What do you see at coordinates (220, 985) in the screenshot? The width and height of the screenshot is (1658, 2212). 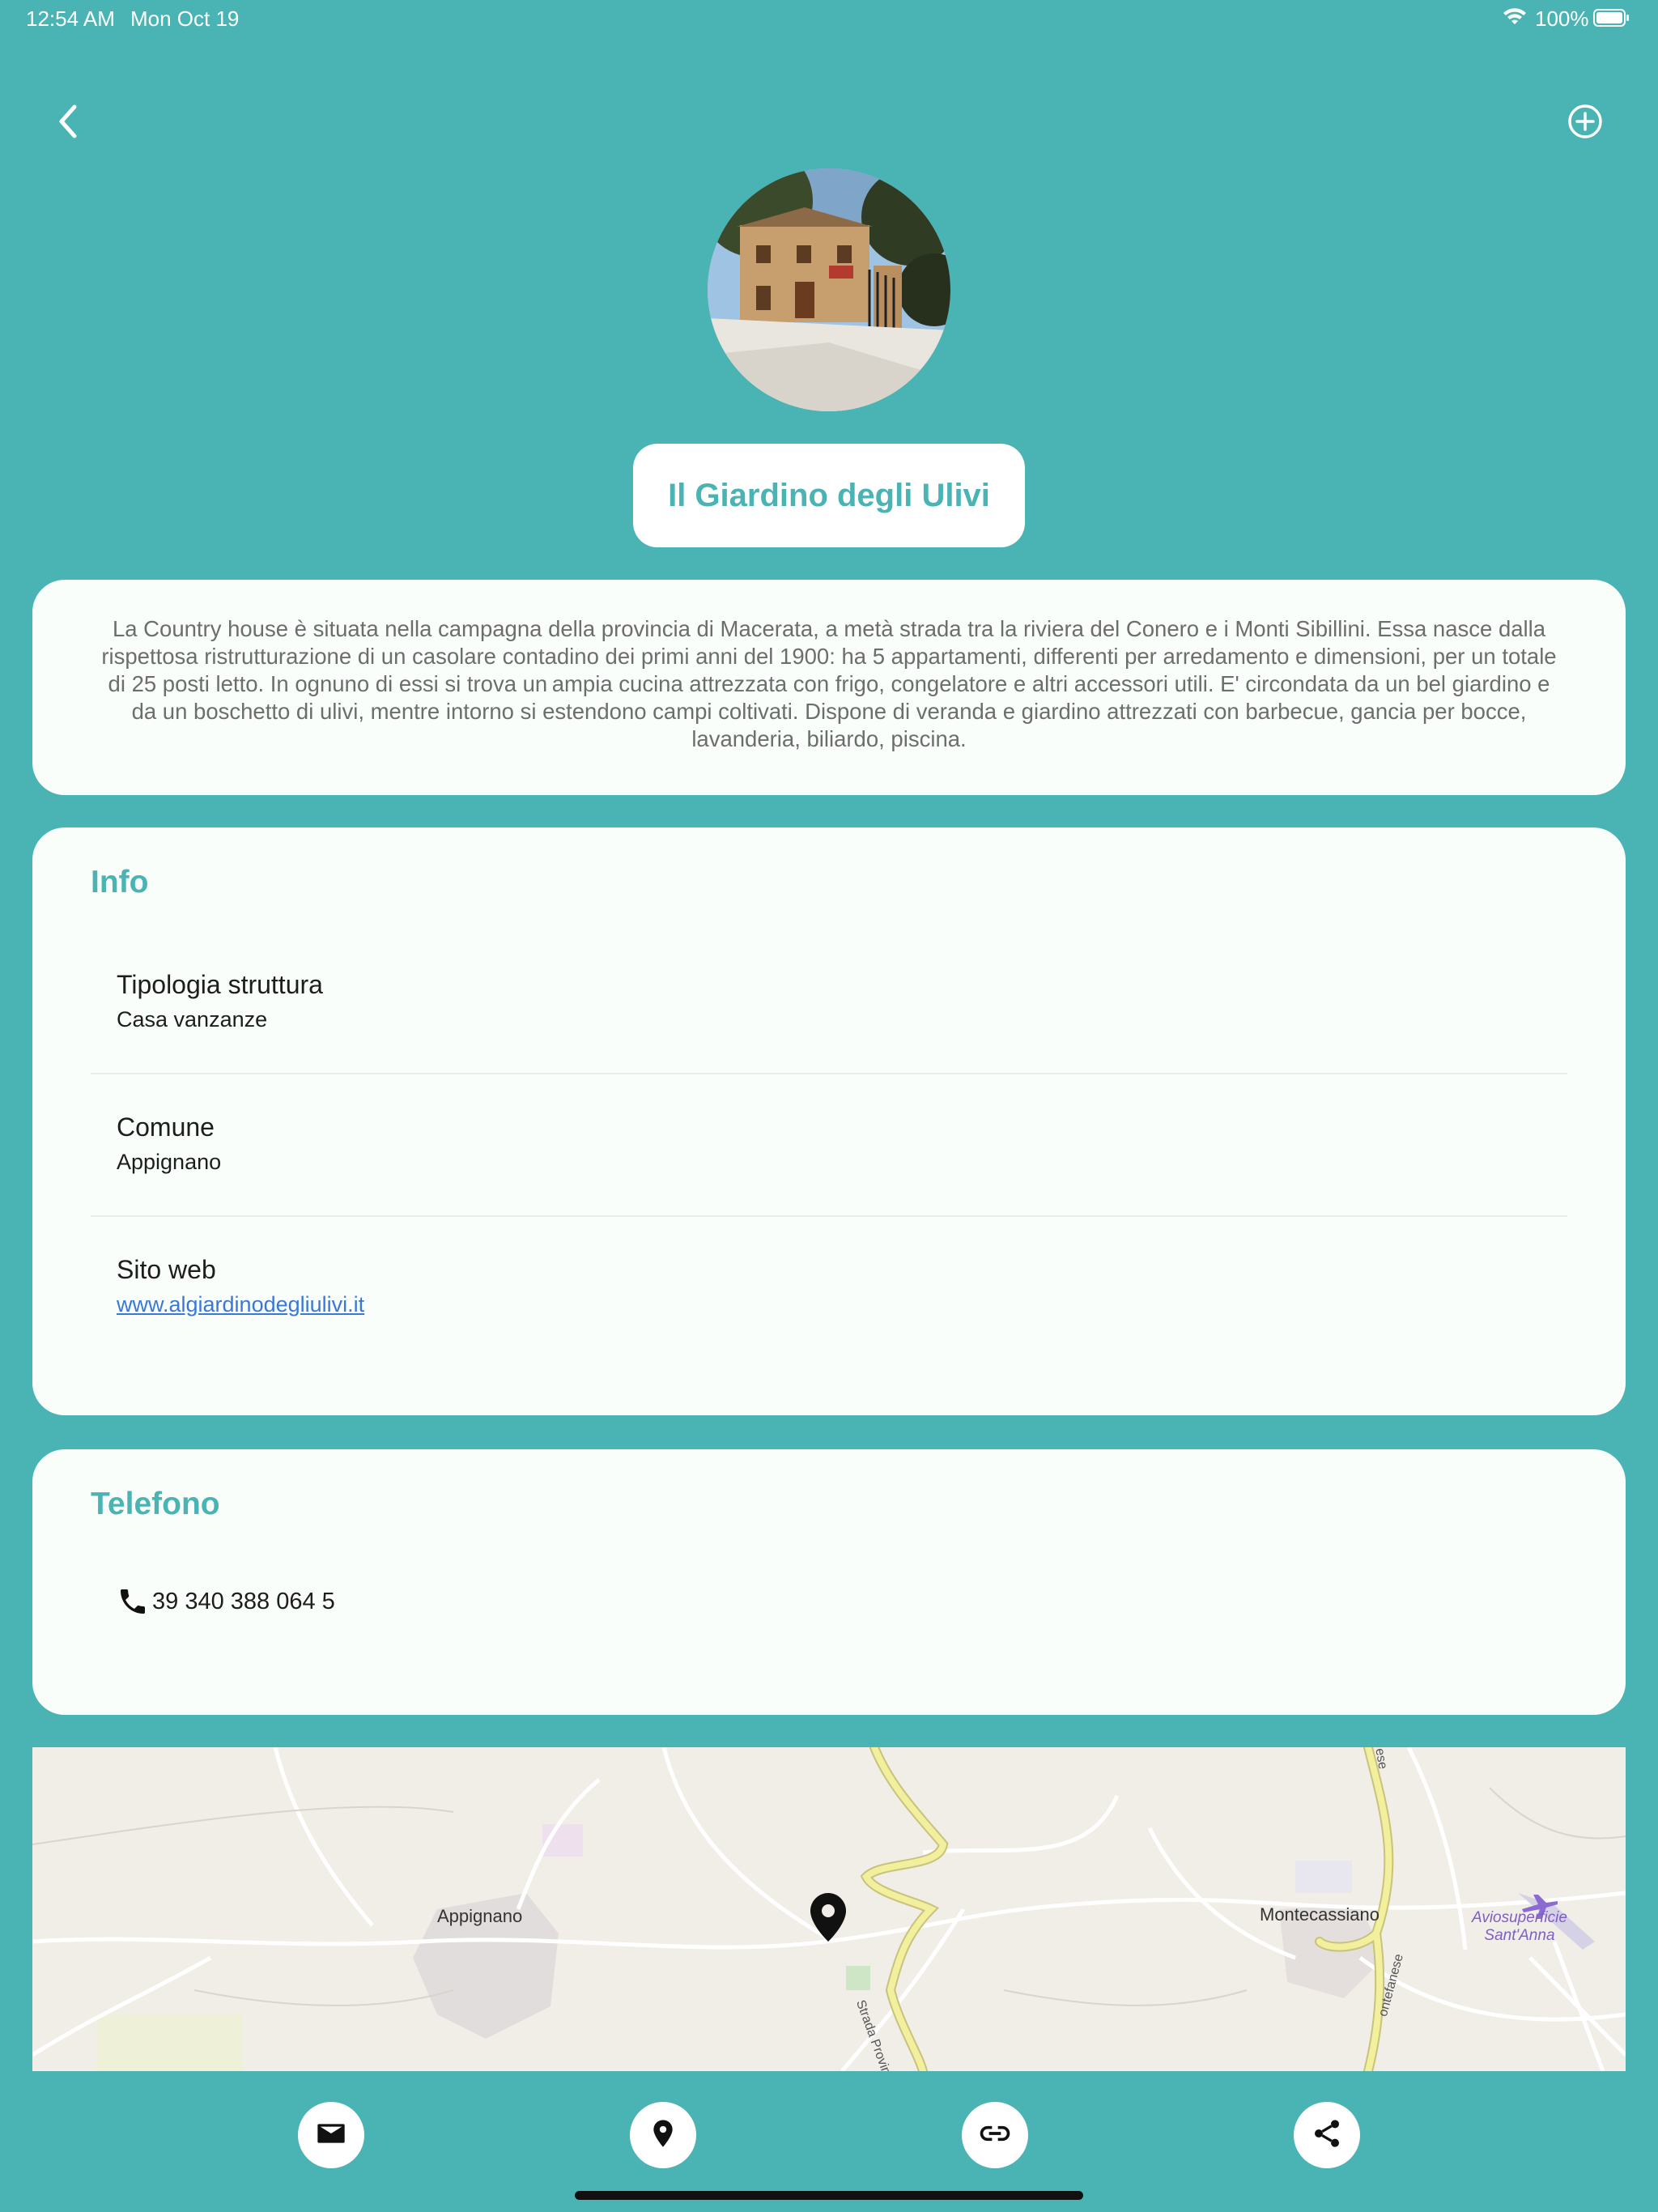 I see `tipologia-label: Tipologia struttura` at bounding box center [220, 985].